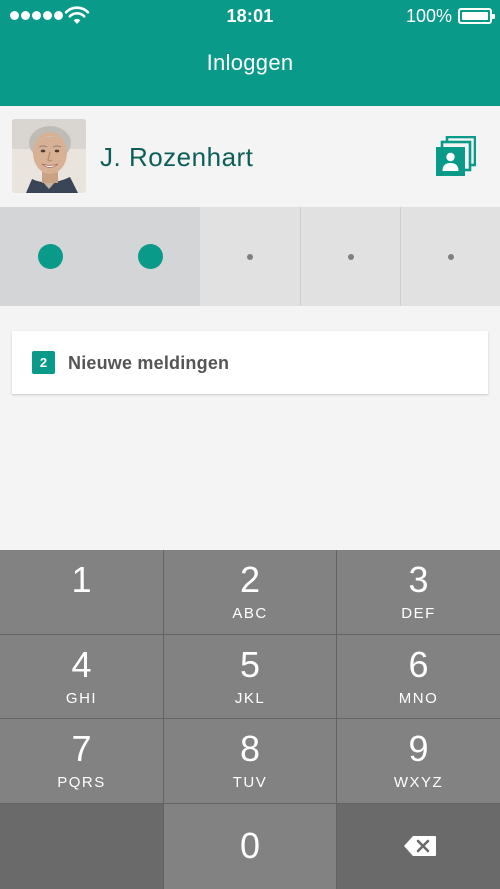  I want to click on key-3: 3 DEF, so click(418, 592).